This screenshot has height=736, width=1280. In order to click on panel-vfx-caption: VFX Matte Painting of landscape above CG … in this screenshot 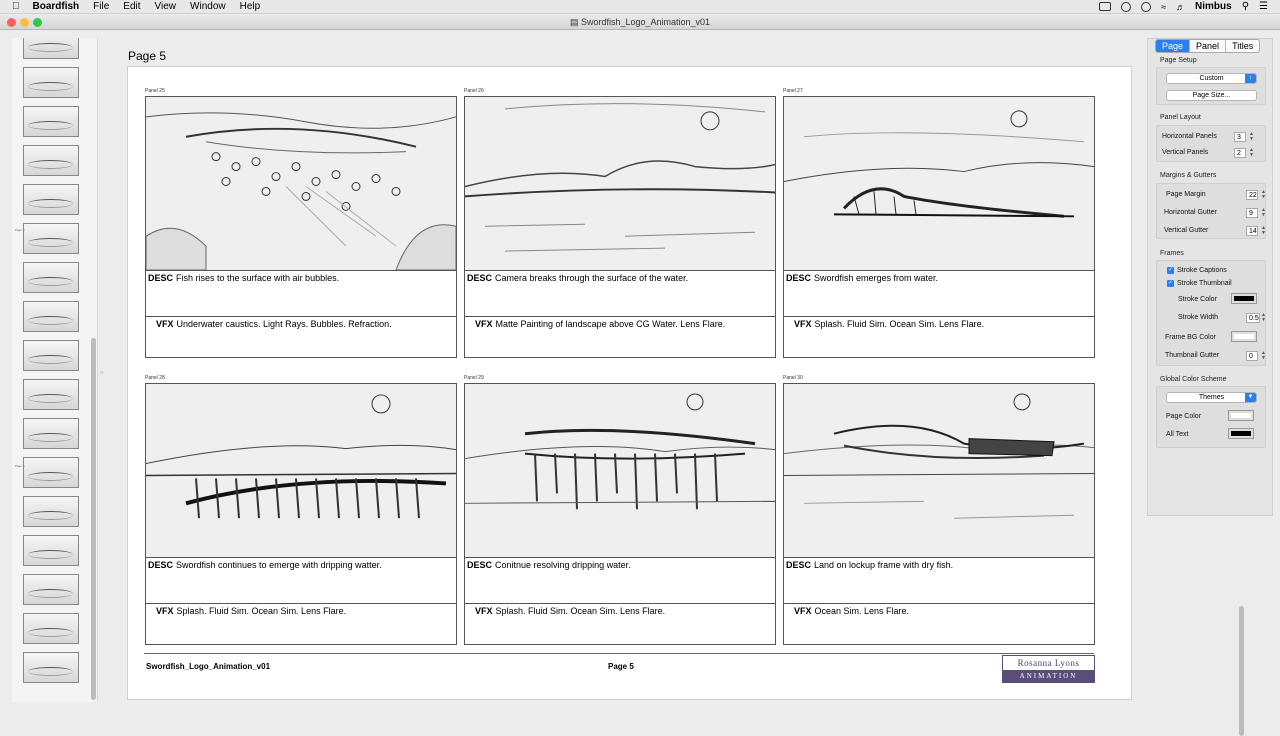, I will do `click(620, 337)`.